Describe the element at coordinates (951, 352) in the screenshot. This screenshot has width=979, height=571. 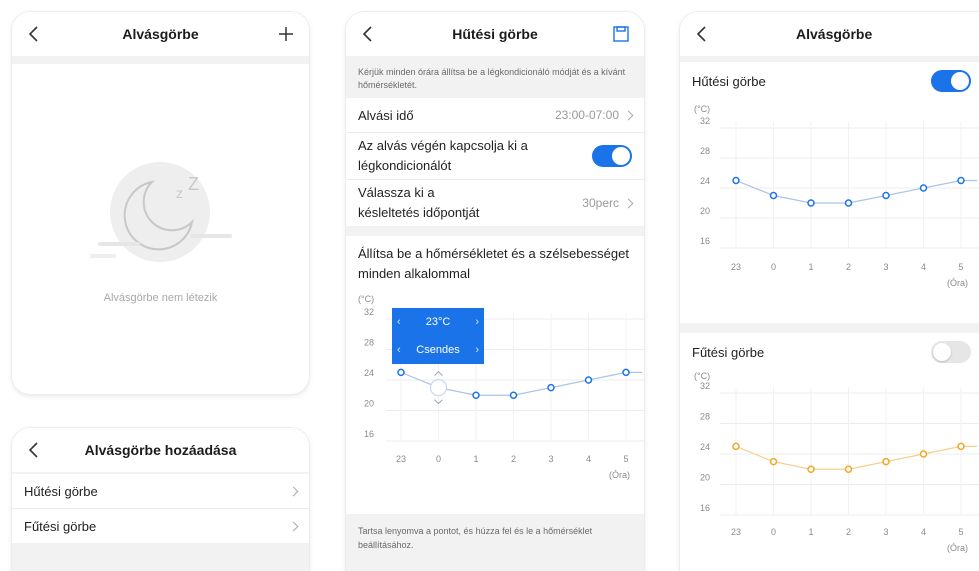
I see `heating-toggle` at that location.